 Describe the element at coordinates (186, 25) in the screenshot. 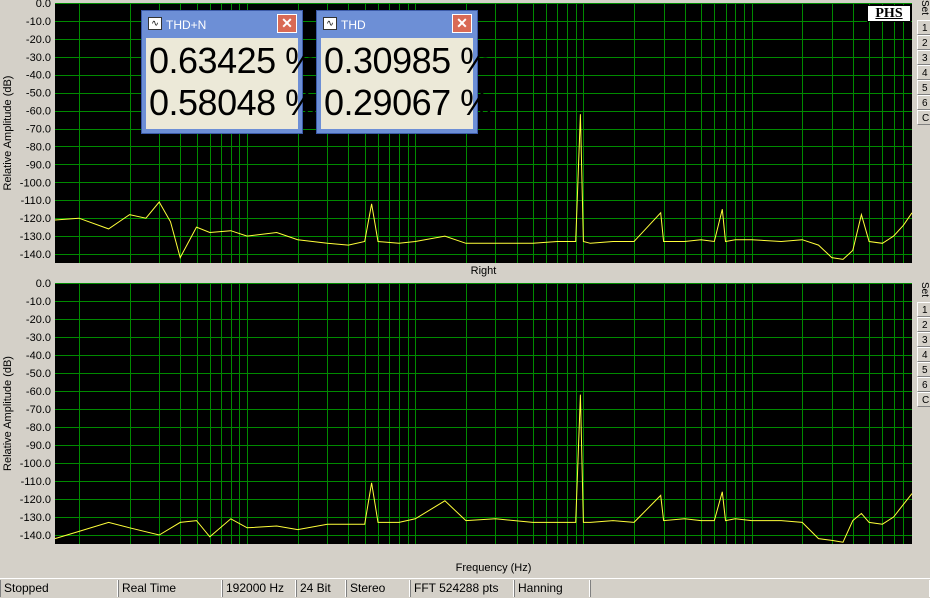

I see `meter-title: THD+N` at that location.